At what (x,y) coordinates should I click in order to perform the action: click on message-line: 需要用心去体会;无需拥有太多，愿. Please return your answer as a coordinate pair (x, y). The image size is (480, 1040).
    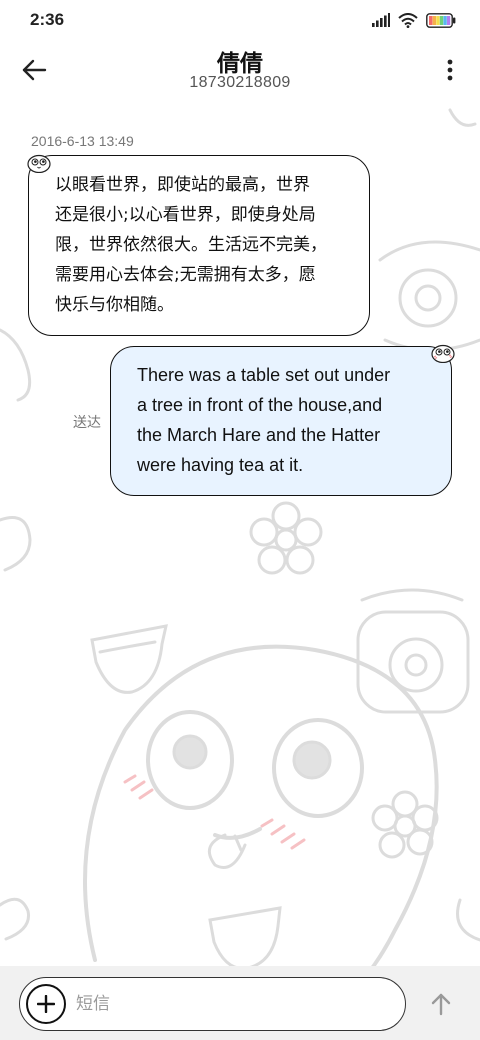
    Looking at the image, I should click on (185, 275).